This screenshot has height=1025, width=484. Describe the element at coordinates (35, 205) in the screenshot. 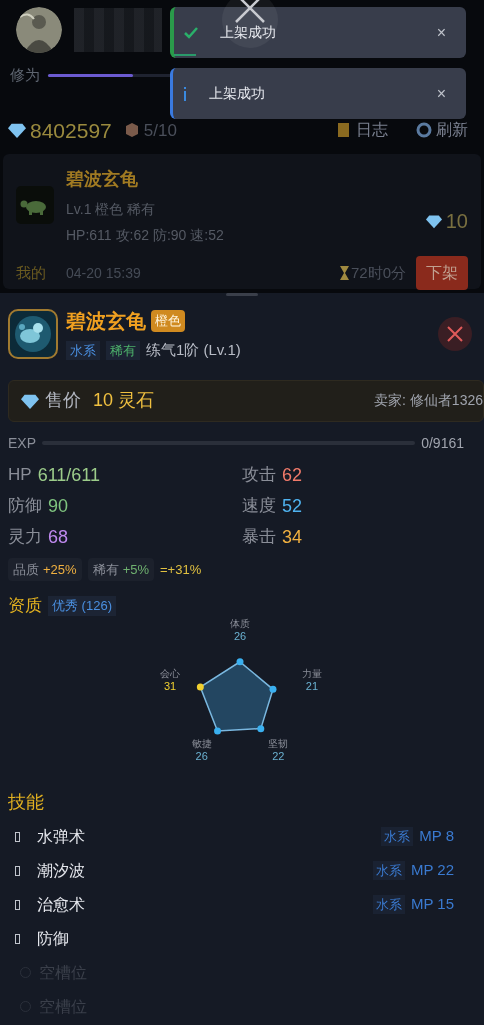

I see `turtle-icon` at that location.